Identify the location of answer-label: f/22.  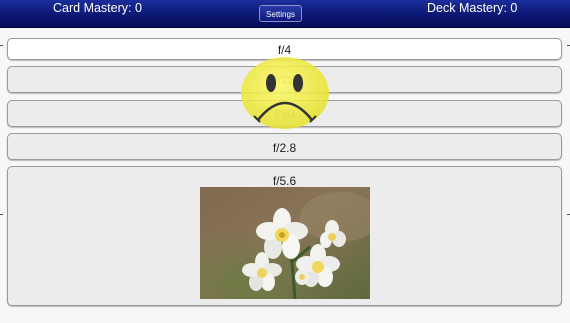
(284, 80).